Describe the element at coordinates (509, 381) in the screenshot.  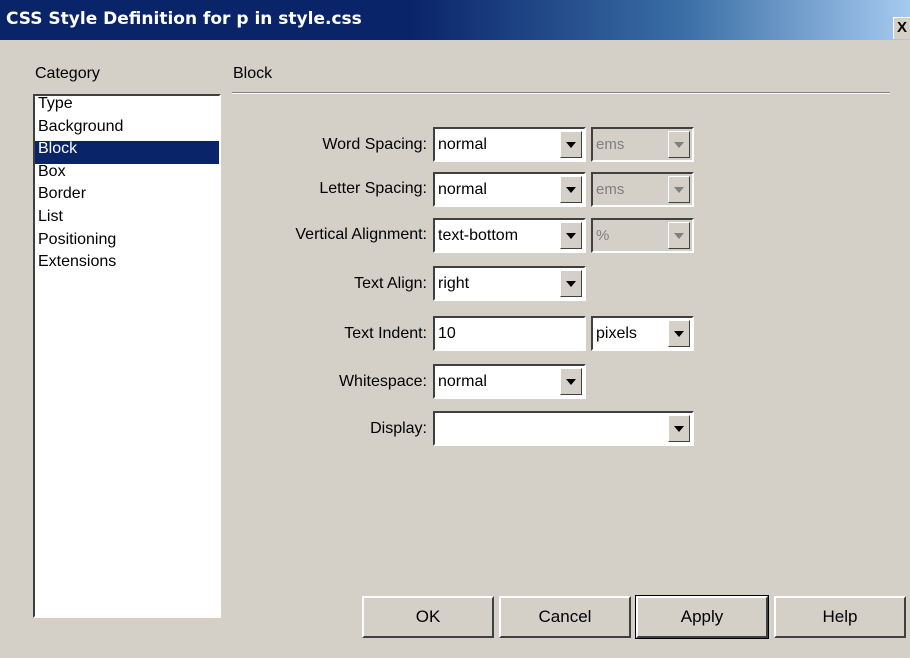
I see `whitespace-select: normal` at that location.